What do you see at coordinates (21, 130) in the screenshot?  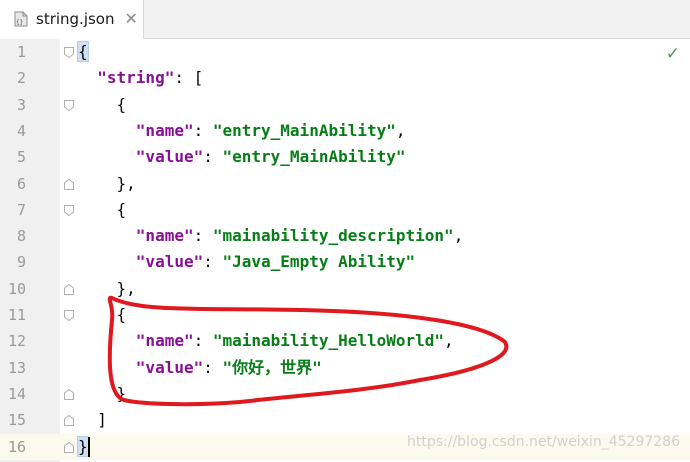 I see `line-number: 4` at bounding box center [21, 130].